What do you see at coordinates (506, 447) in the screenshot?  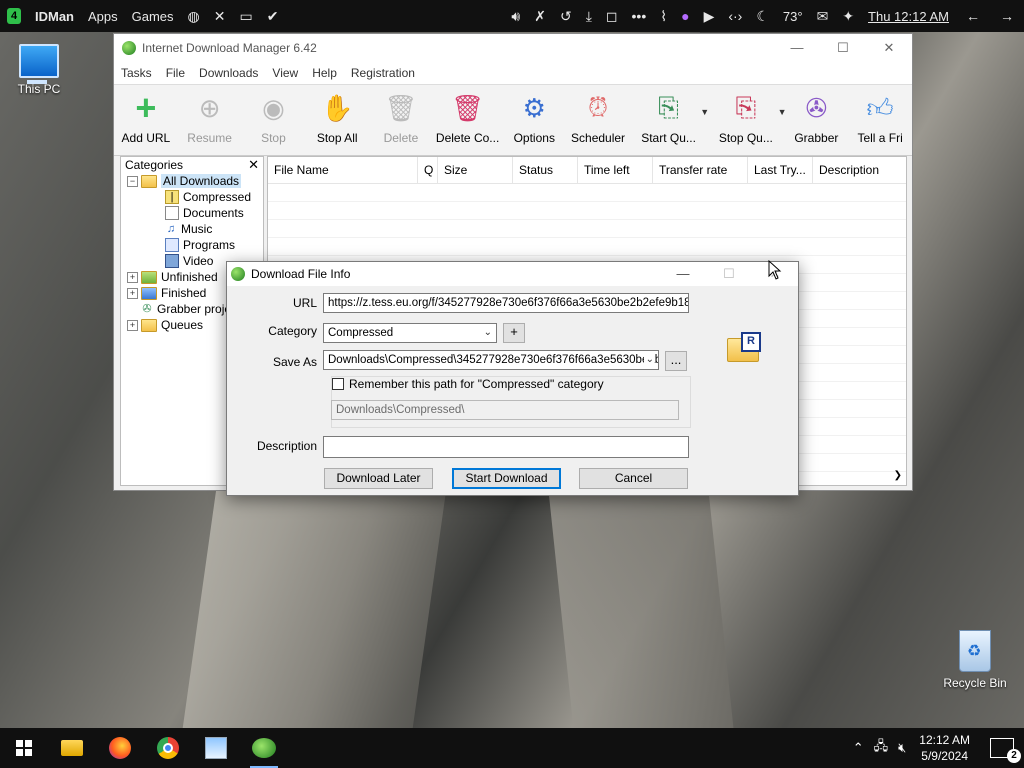 I see `description-field` at bounding box center [506, 447].